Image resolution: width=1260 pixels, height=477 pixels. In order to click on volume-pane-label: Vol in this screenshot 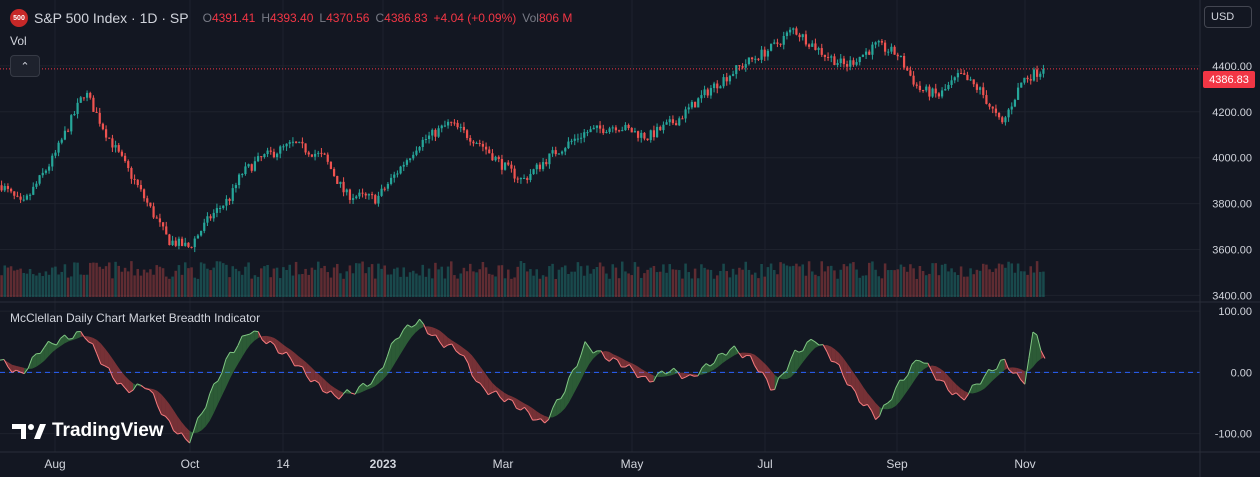, I will do `click(18, 41)`.